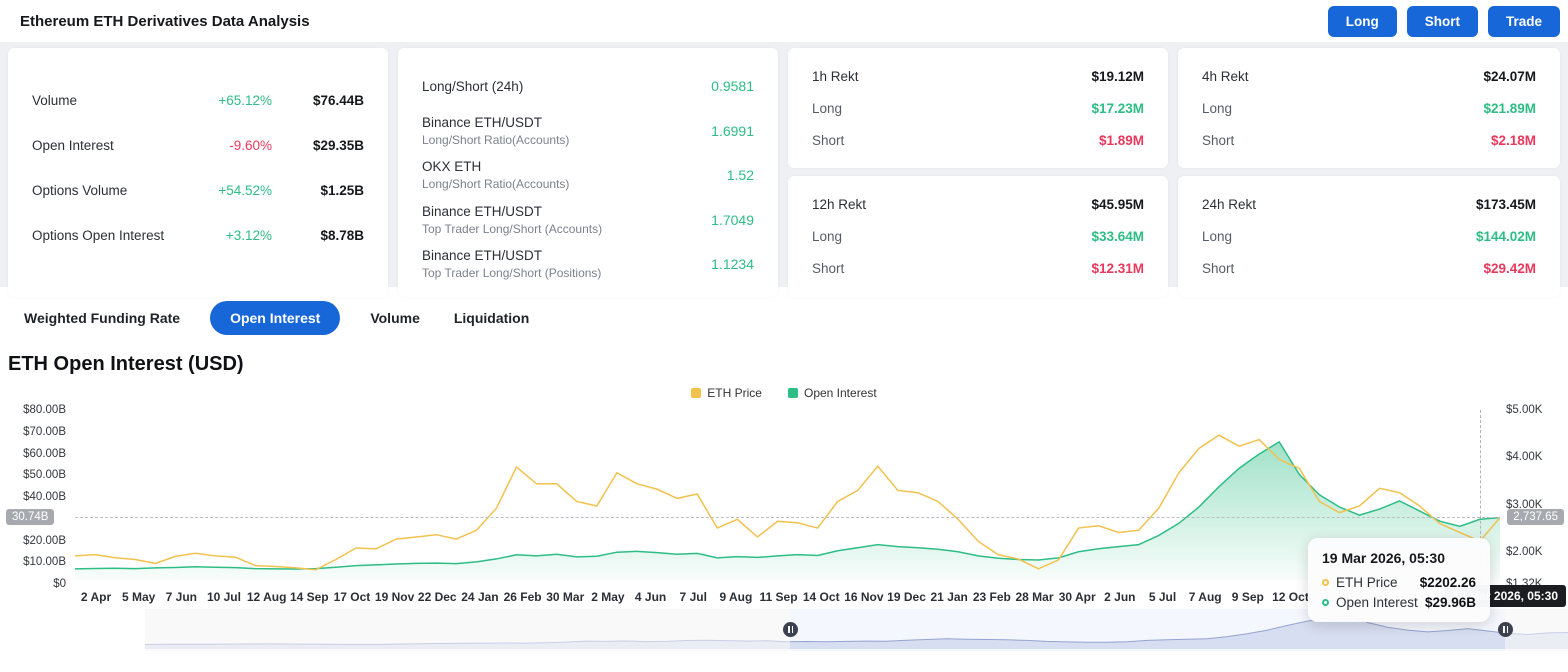 This screenshot has height=672, width=1568. What do you see at coordinates (1077, 597) in the screenshot?
I see `x-axis-label: 30 Apr` at bounding box center [1077, 597].